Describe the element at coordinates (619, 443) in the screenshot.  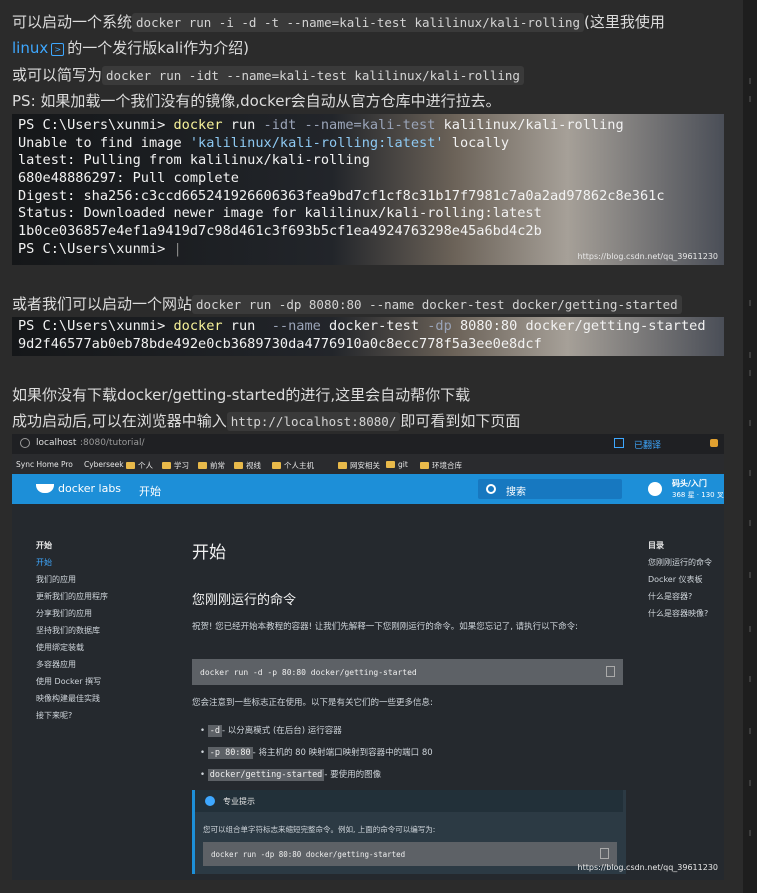
I see `translate-icon` at that location.